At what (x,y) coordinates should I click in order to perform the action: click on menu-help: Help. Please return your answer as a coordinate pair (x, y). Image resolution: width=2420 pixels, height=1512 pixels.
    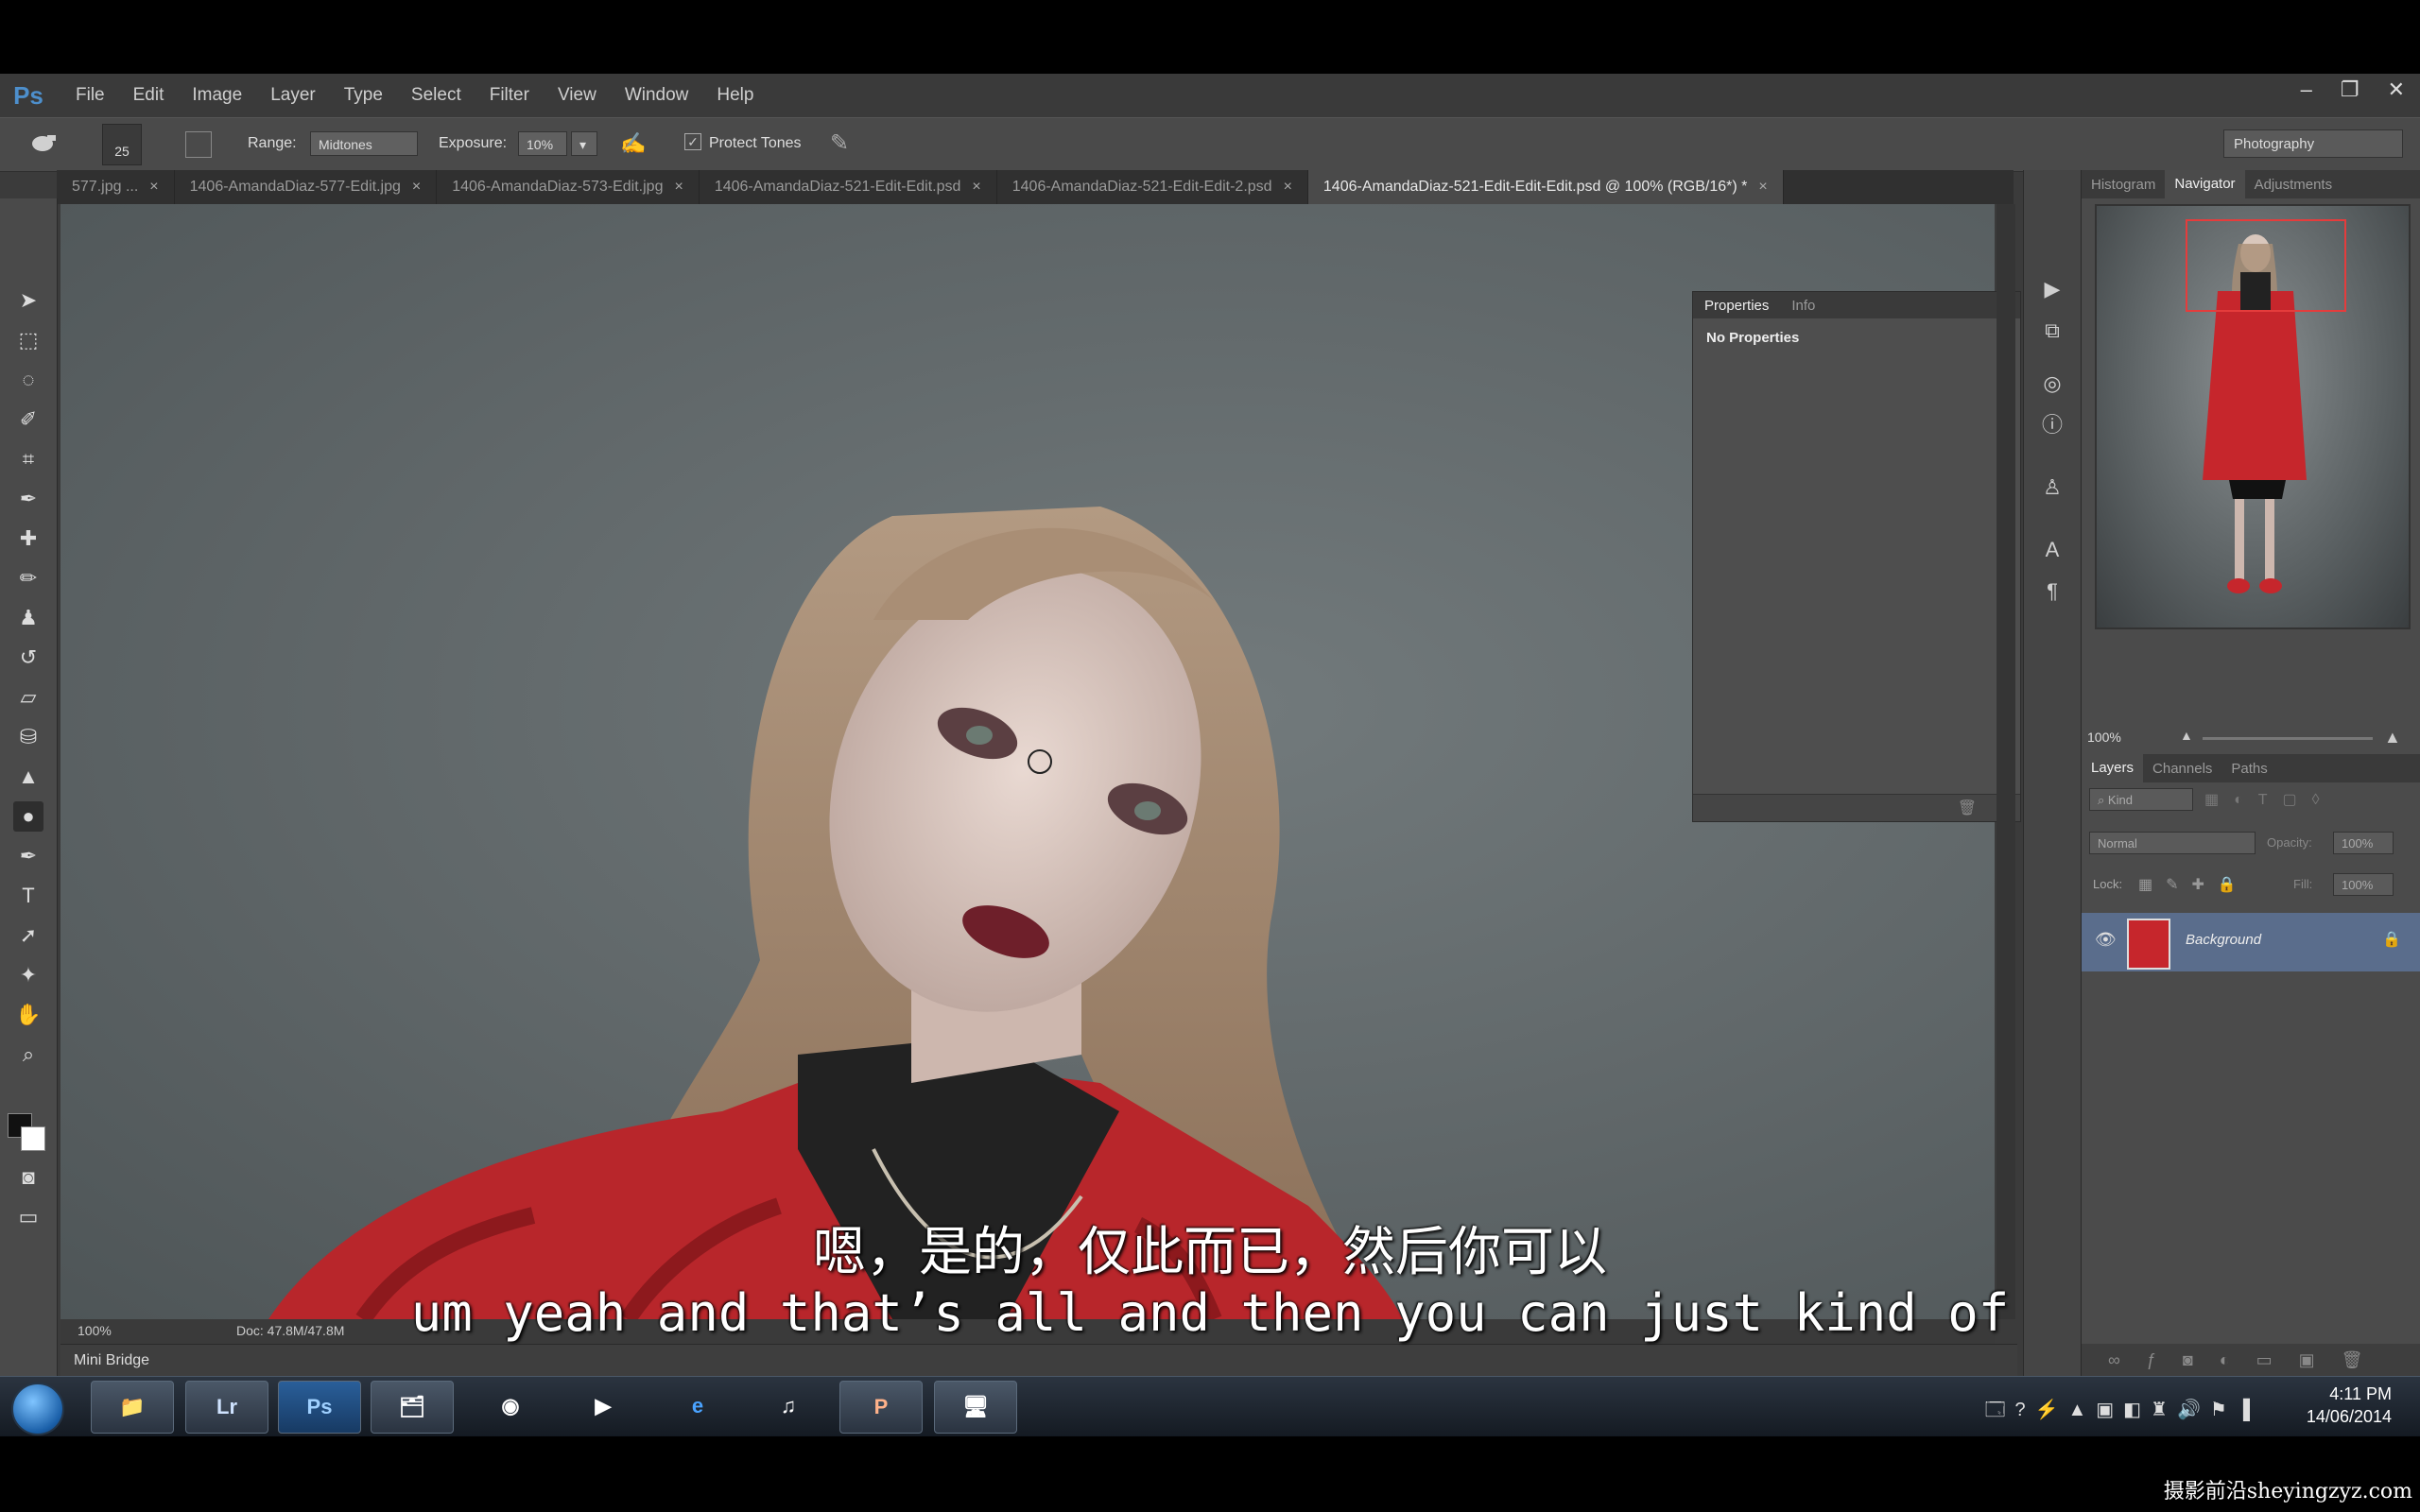
    Looking at the image, I should click on (735, 95).